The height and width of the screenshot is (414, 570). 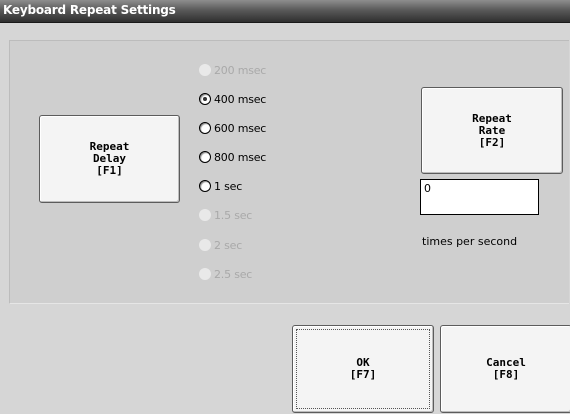 What do you see at coordinates (228, 245) in the screenshot?
I see `radio-label: 2 sec` at bounding box center [228, 245].